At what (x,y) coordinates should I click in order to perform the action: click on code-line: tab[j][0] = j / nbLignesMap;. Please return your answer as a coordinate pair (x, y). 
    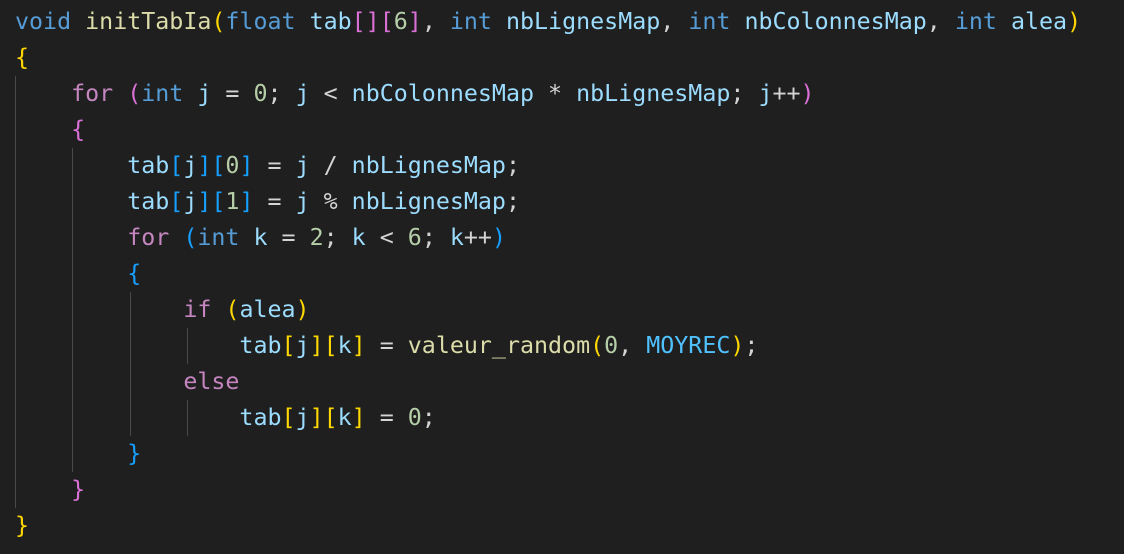
    Looking at the image, I should click on (548, 166).